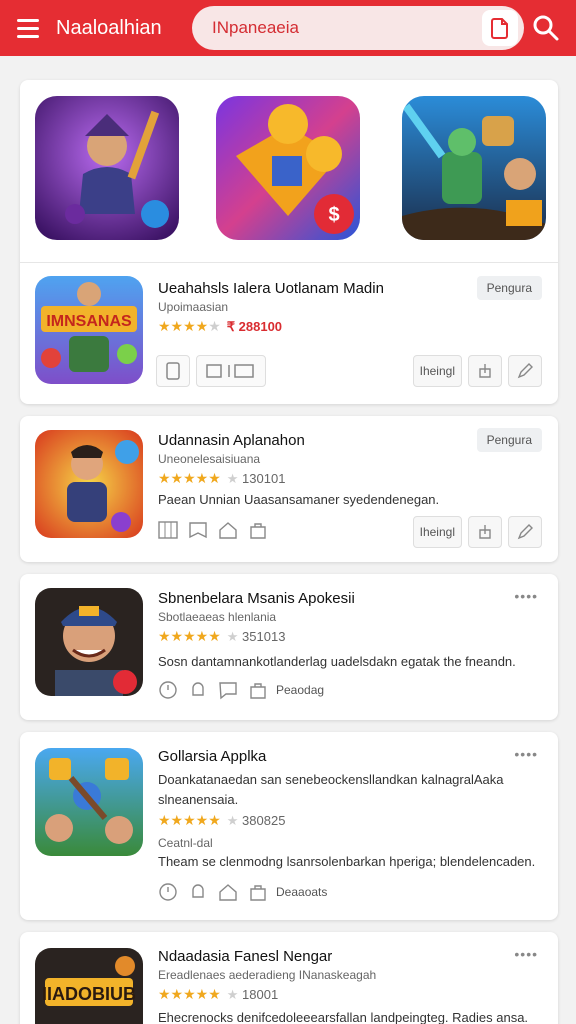  I want to click on svg-text: IMNSANAS, so click(89, 321).